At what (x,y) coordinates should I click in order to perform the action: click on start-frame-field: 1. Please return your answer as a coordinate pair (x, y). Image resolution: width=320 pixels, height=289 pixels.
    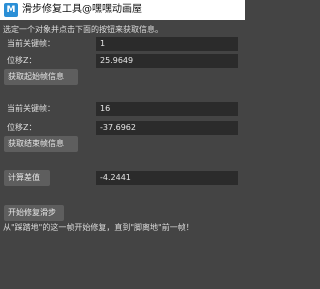
    Looking at the image, I should click on (167, 44).